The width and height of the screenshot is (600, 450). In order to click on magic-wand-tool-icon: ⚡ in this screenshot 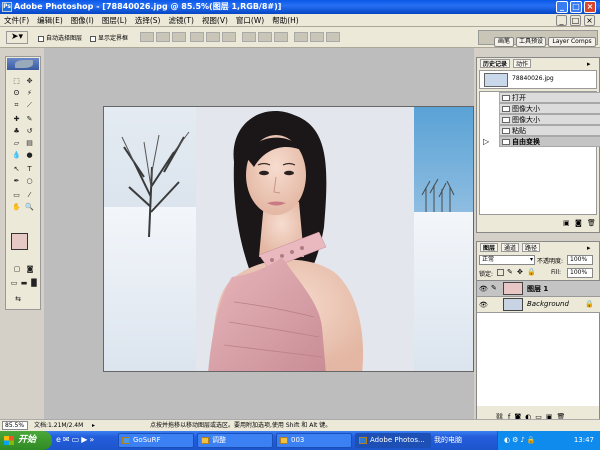, I will do `click(29, 93)`.